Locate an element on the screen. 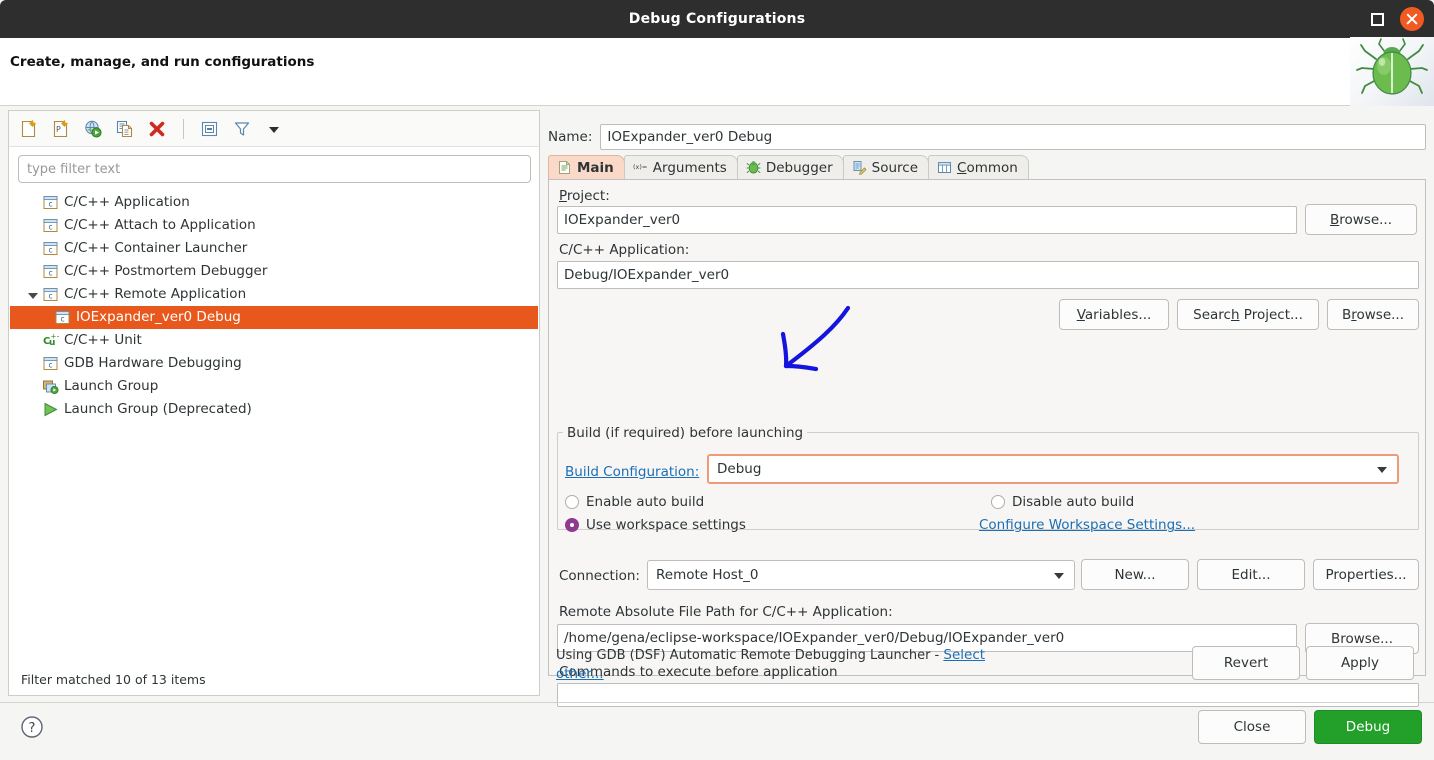 The width and height of the screenshot is (1434, 760). green-bug-icon is located at coordinates (1392, 72).